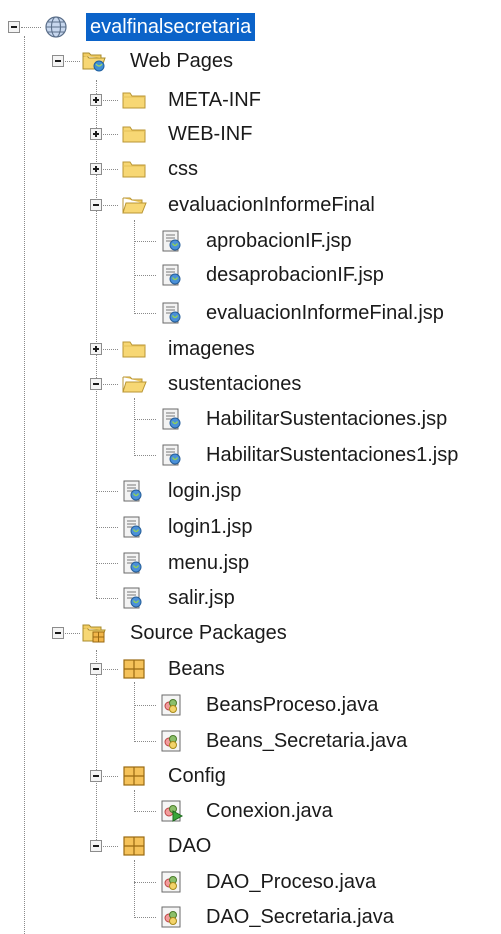  I want to click on tree-node-dao-proceso: DAO_Proceso.java, so click(210, 882).